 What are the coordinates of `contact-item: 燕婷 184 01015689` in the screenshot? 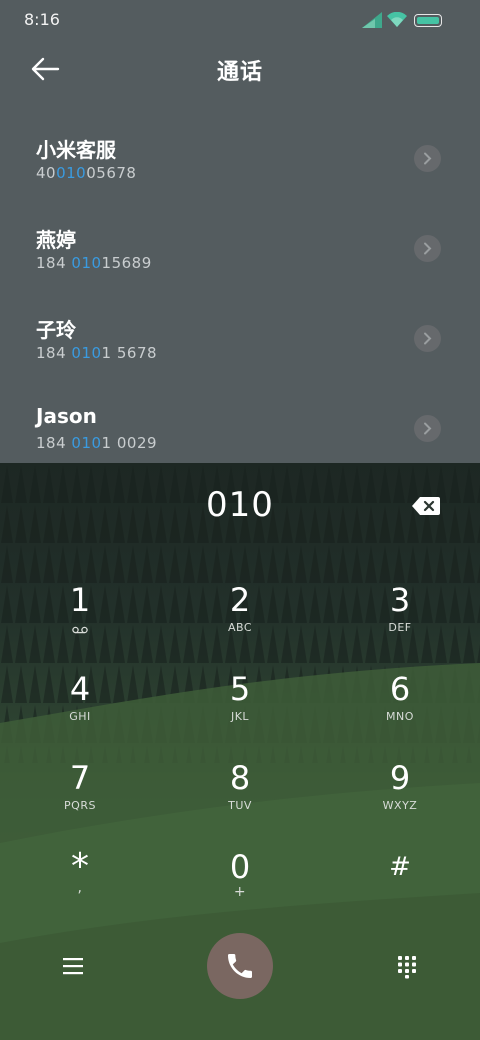 It's located at (240, 245).